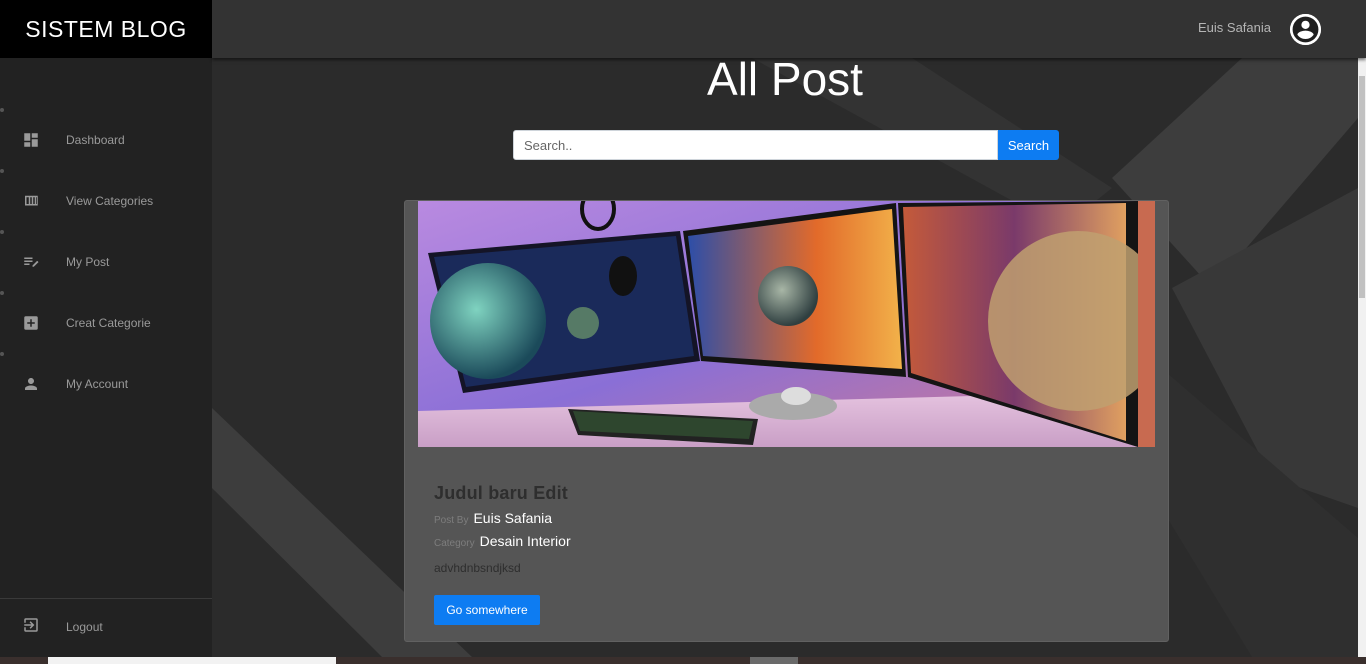  What do you see at coordinates (31, 323) in the screenshot?
I see `add-box-icon` at bounding box center [31, 323].